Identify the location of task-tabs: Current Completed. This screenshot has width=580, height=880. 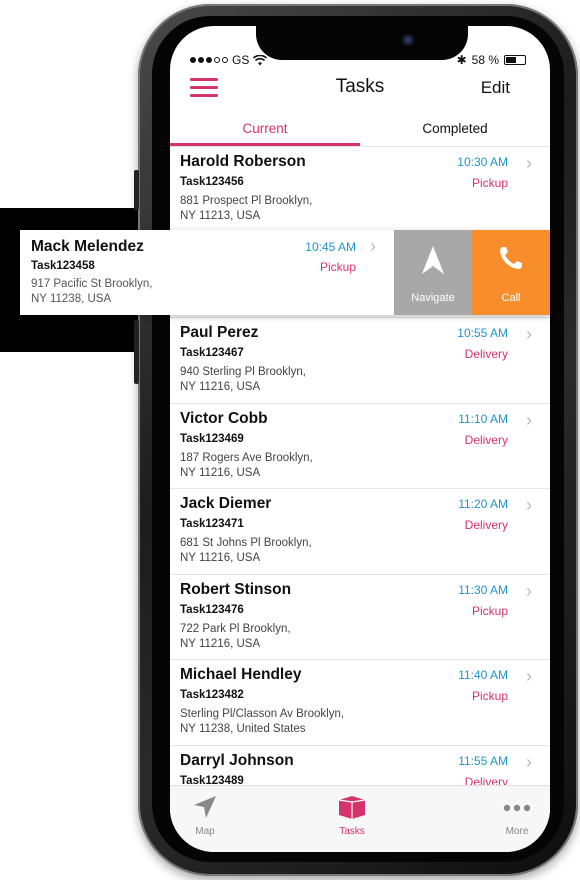
(360, 130).